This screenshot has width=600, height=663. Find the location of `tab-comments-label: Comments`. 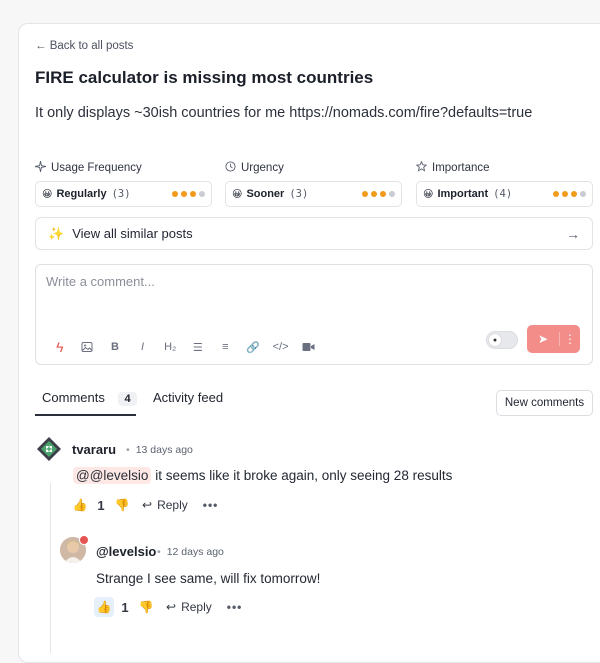

tab-comments-label: Comments is located at coordinates (73, 397).